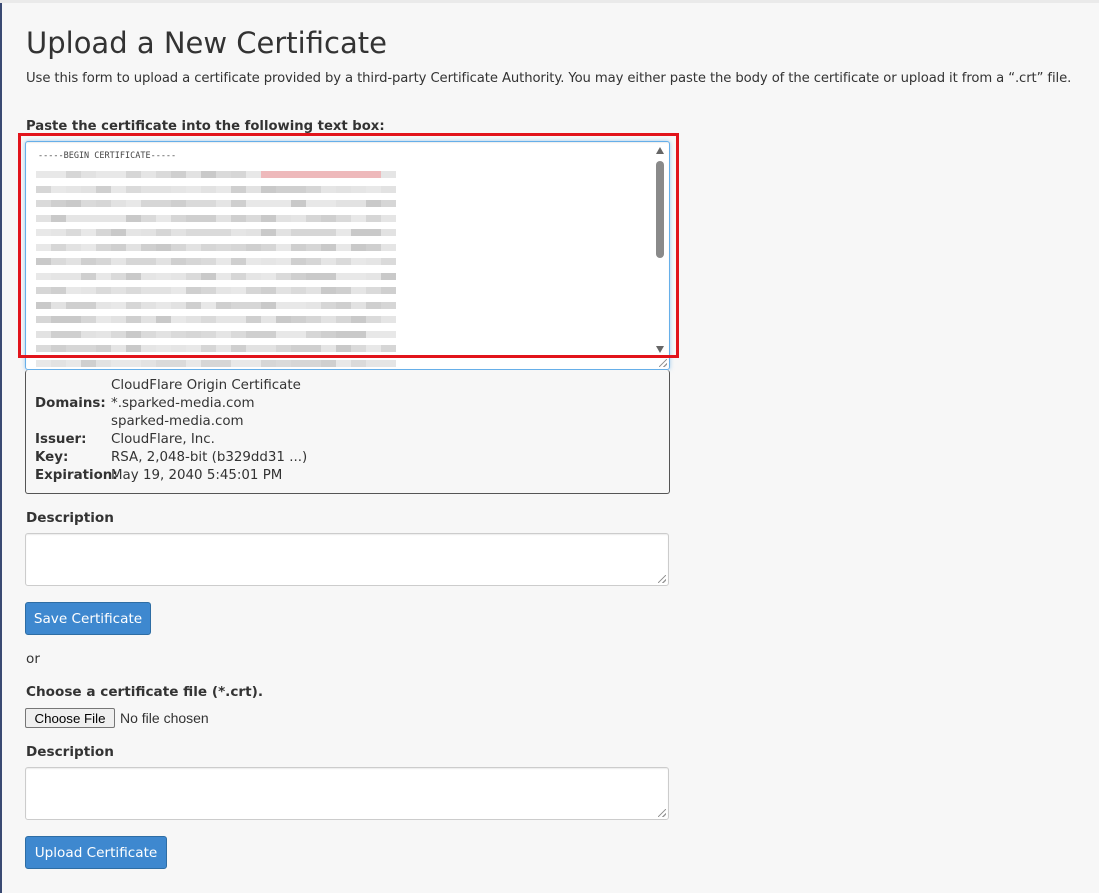 The height and width of the screenshot is (893, 1099). Describe the element at coordinates (96, 852) in the screenshot. I see `upload-certificate-button: Upload Certificate` at that location.